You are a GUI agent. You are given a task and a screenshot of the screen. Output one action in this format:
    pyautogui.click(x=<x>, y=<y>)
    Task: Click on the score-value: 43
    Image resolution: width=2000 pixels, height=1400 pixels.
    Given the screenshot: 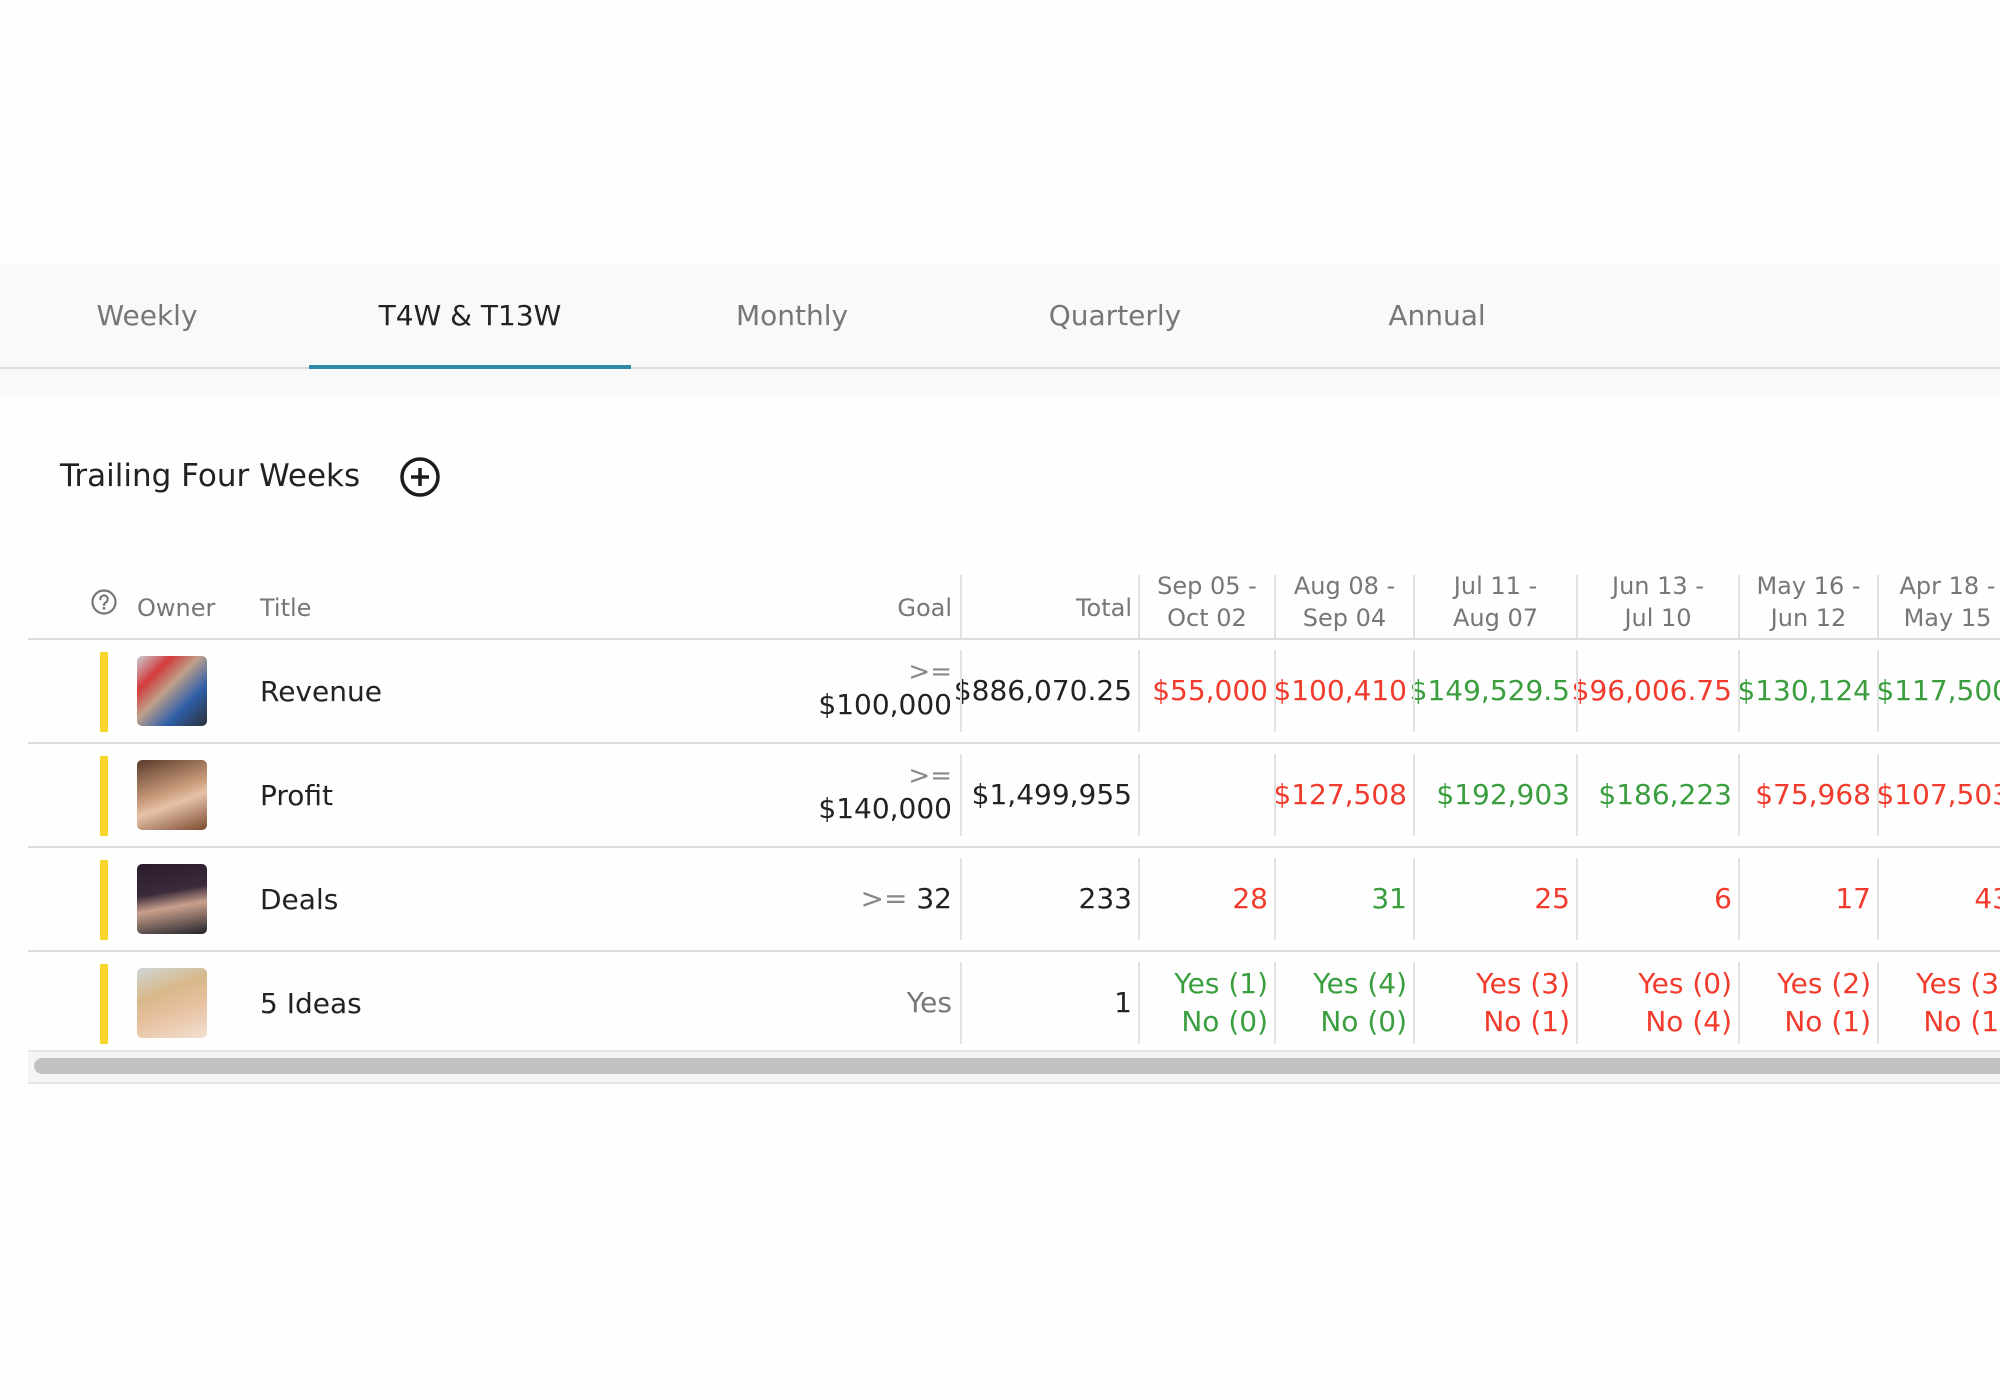 What is the action you would take?
    pyautogui.click(x=1987, y=898)
    